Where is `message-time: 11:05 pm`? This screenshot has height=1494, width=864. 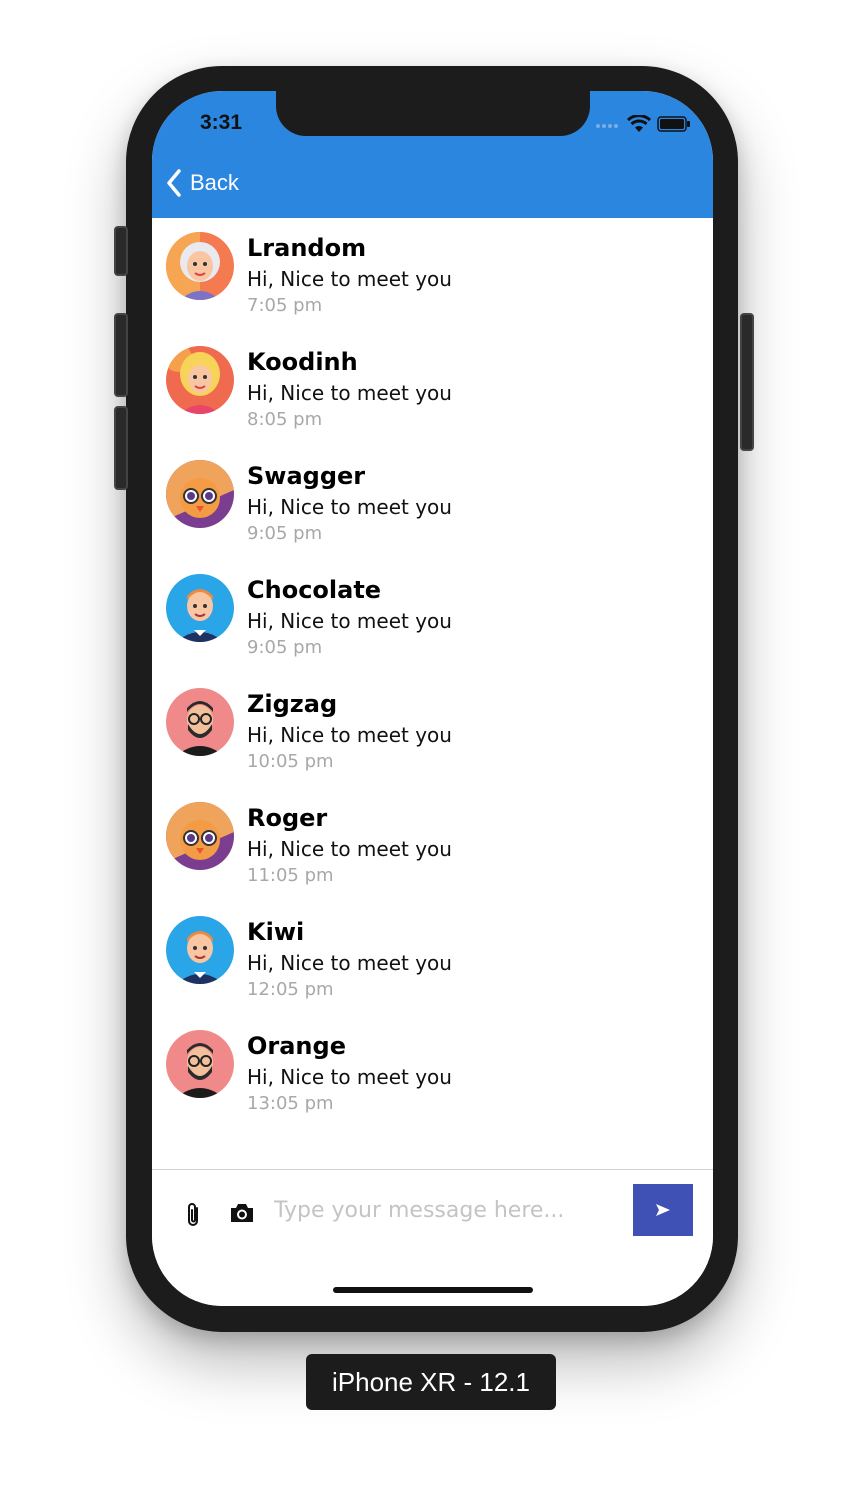
message-time: 11:05 pm is located at coordinates (290, 875).